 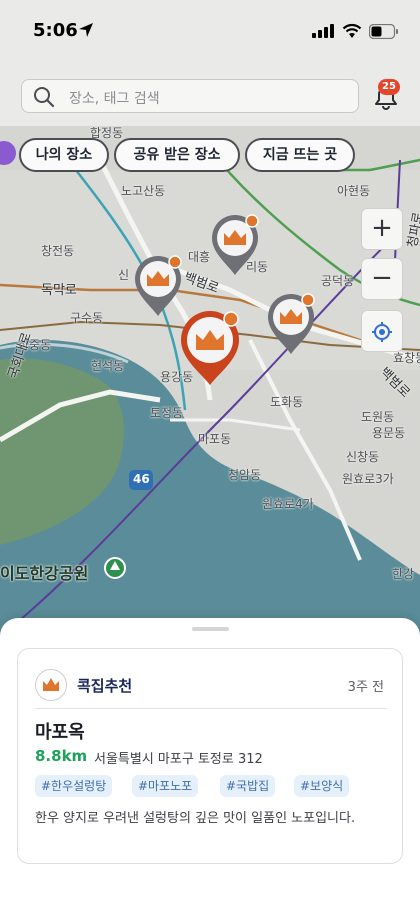 I want to click on zoom-in-button: +, so click(x=382, y=229).